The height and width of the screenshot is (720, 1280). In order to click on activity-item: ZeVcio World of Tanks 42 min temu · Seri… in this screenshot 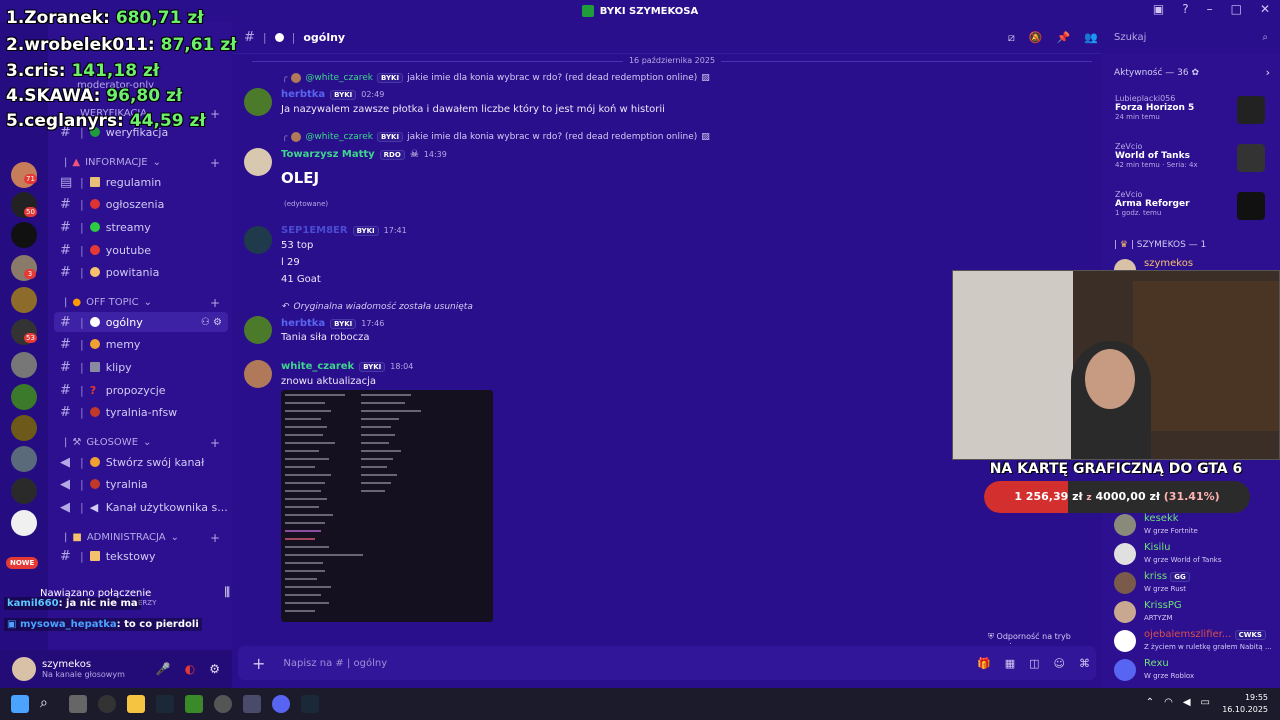, I will do `click(1195, 157)`.